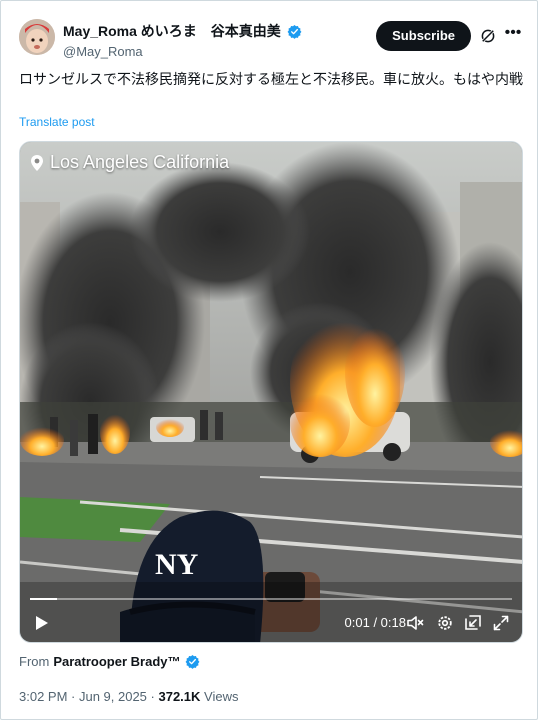 The height and width of the screenshot is (722, 540). I want to click on volume-icon, so click(415, 623).